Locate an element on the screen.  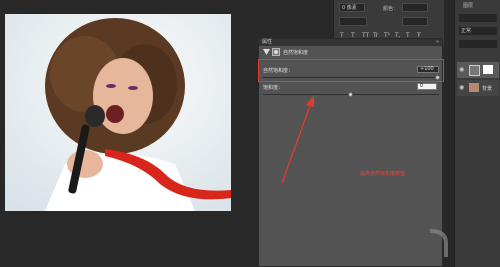
properties-header: 自然饱和度 is located at coordinates (350, 52).